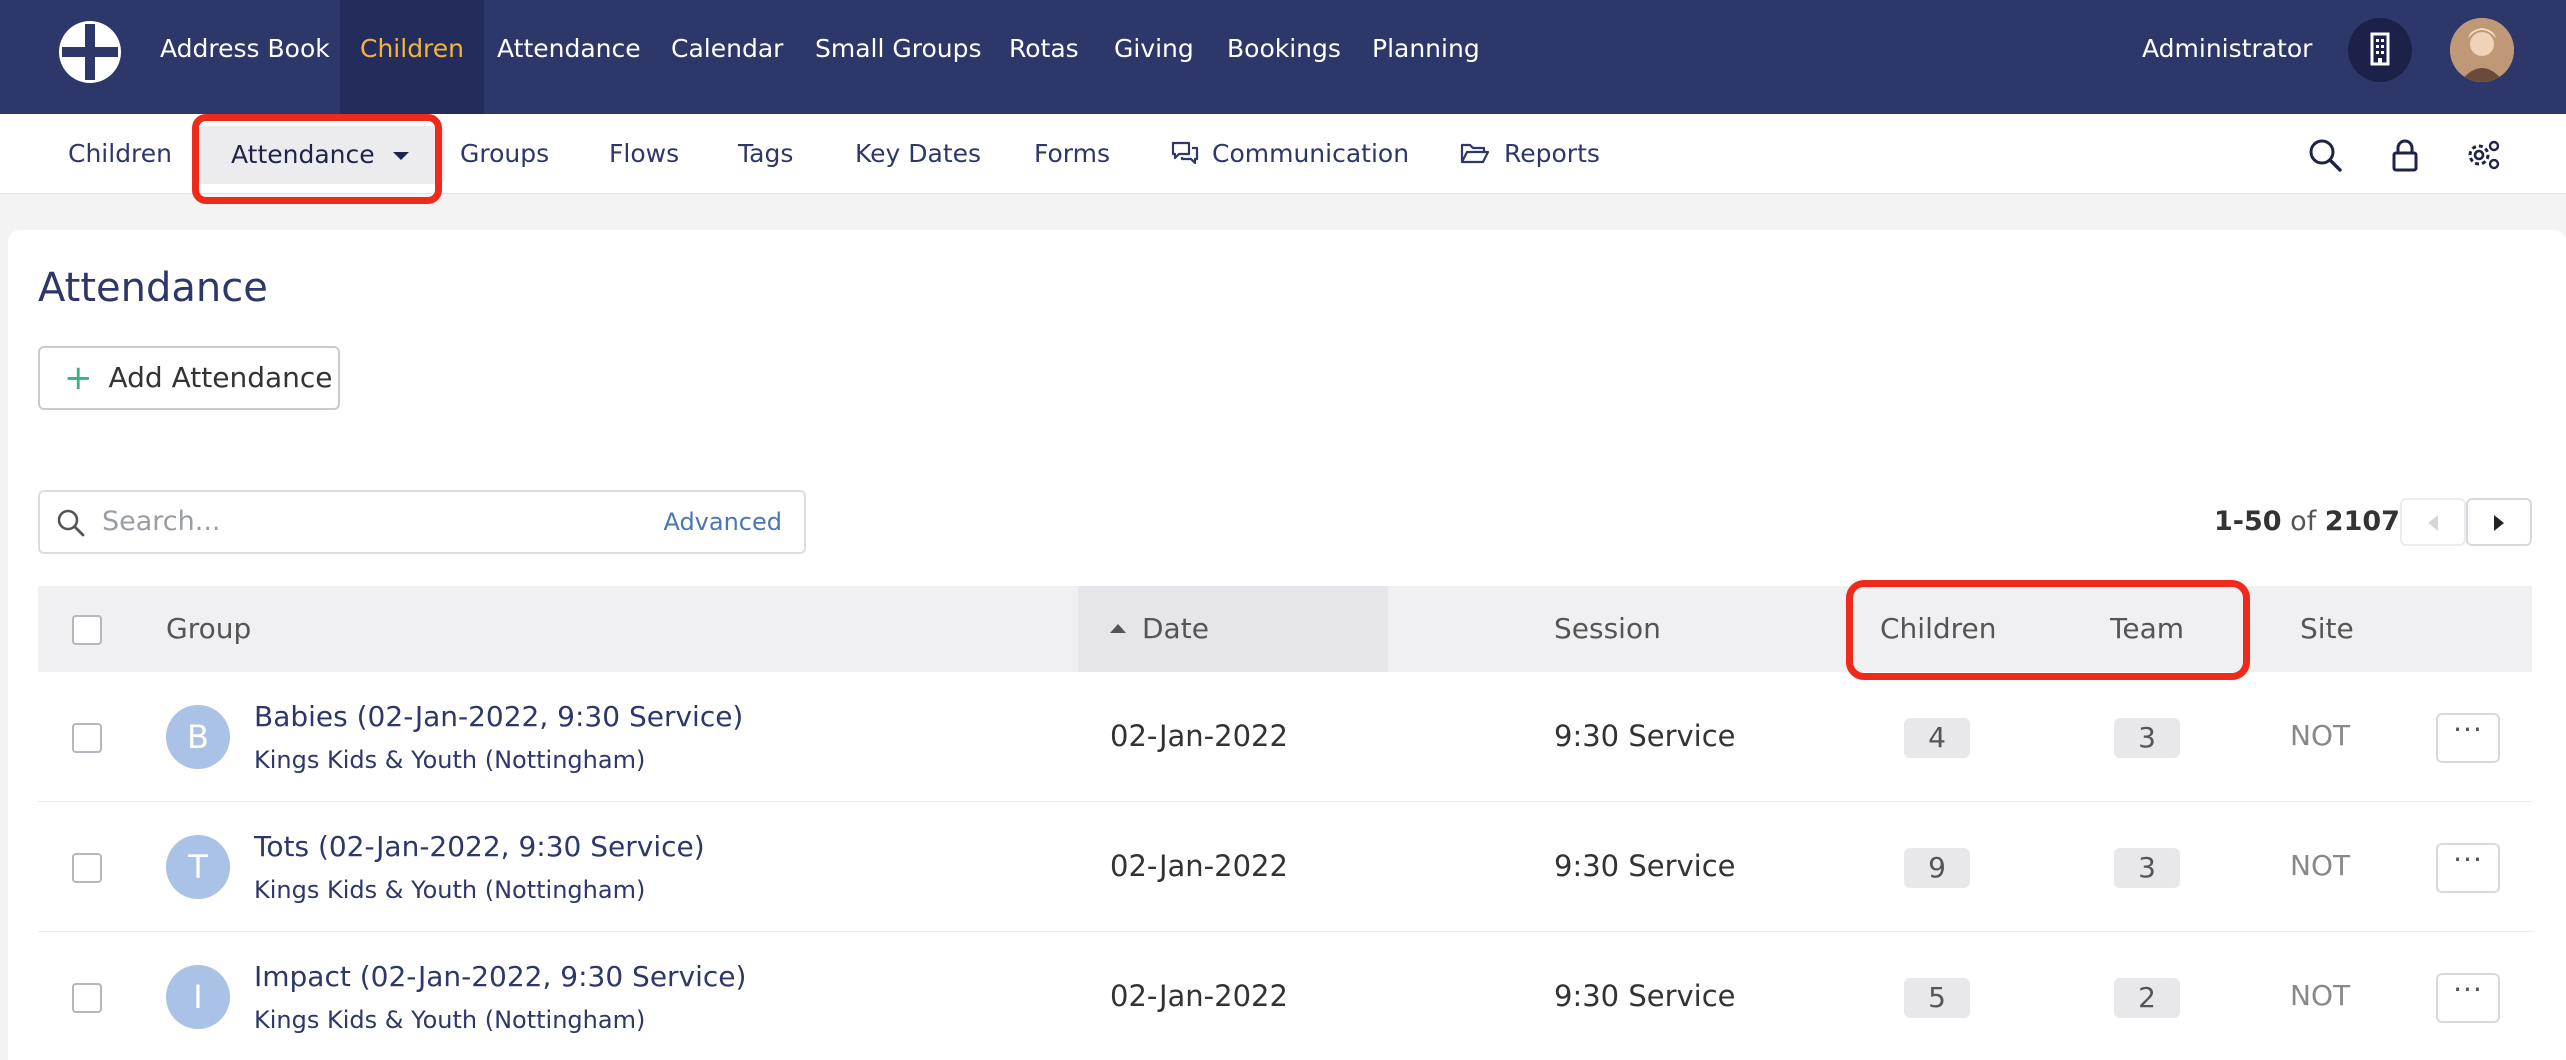 The image size is (2566, 1060). Describe the element at coordinates (412, 57) in the screenshot. I see `nav-children: Children` at that location.